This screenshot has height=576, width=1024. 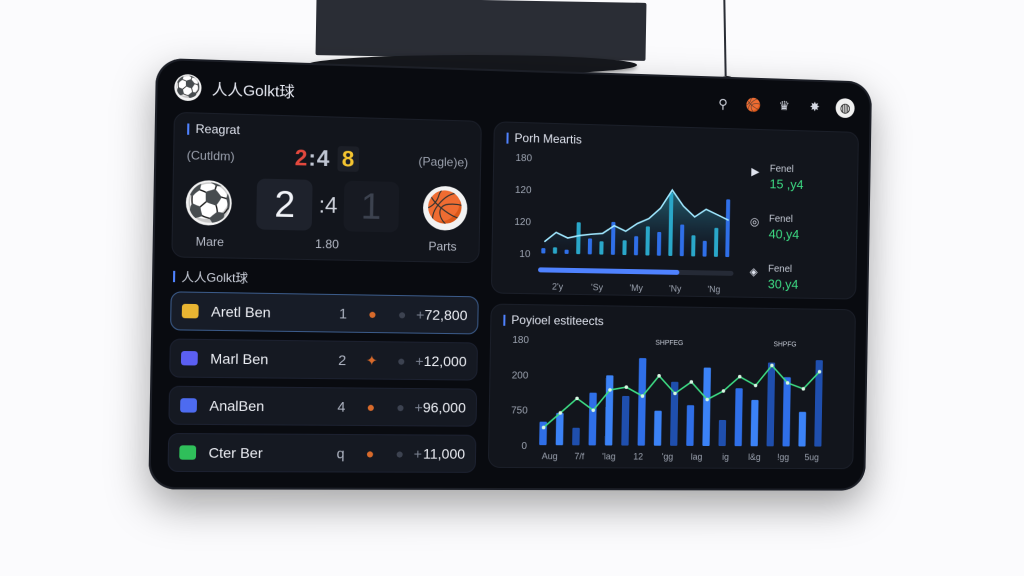 What do you see at coordinates (443, 162) in the screenshot?
I see `right-tag: (Pagle)e)` at bounding box center [443, 162].